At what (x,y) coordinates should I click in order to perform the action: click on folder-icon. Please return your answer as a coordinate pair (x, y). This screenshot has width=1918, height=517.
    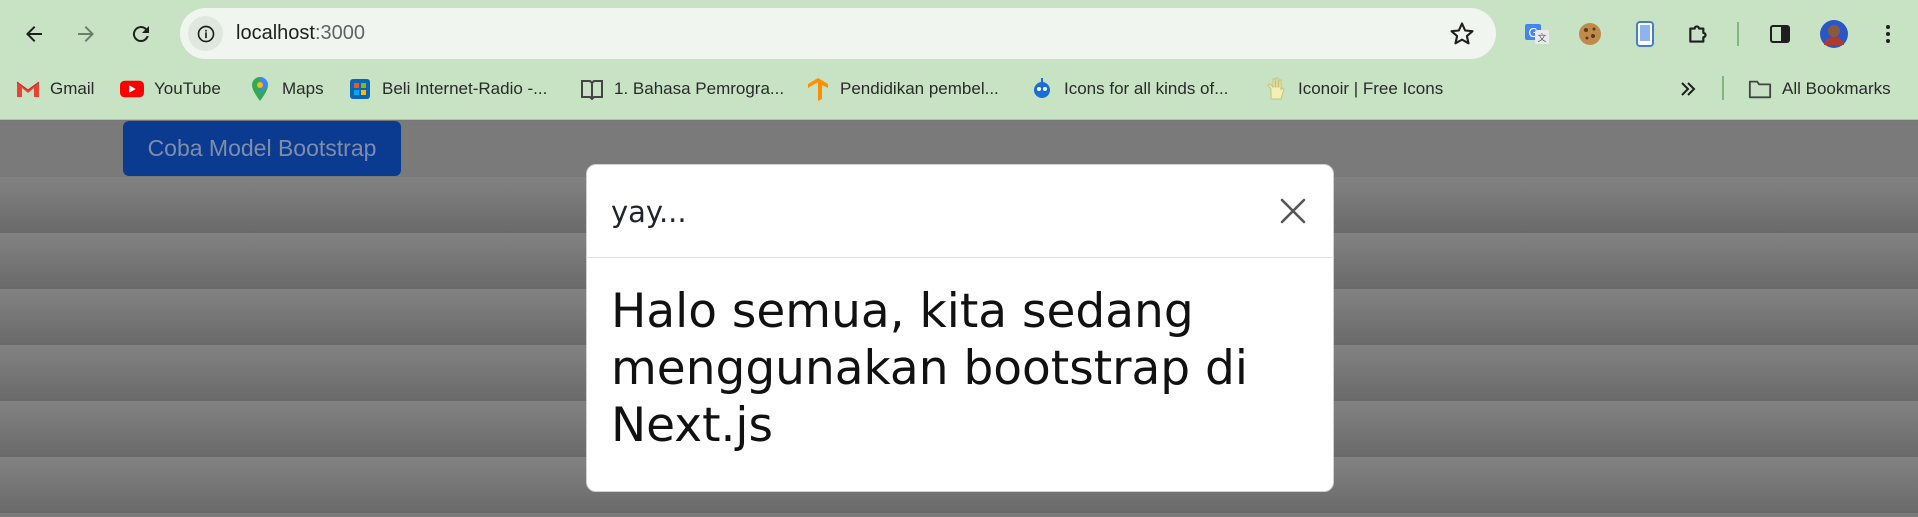
    Looking at the image, I should click on (1760, 89).